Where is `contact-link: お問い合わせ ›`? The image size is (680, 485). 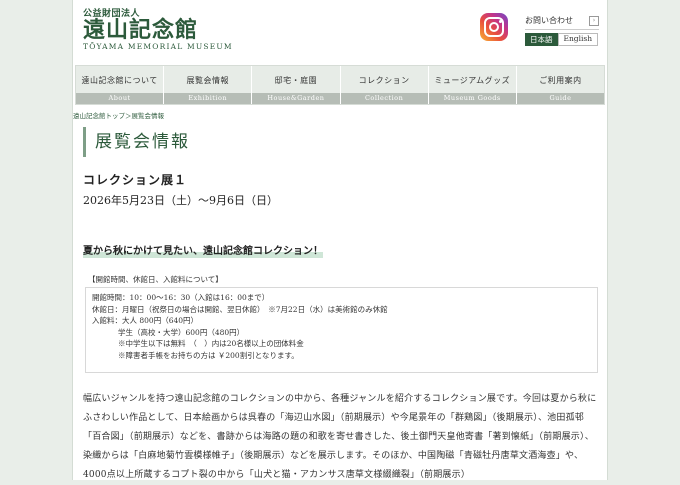 contact-link: お問い合わせ › is located at coordinates (562, 22).